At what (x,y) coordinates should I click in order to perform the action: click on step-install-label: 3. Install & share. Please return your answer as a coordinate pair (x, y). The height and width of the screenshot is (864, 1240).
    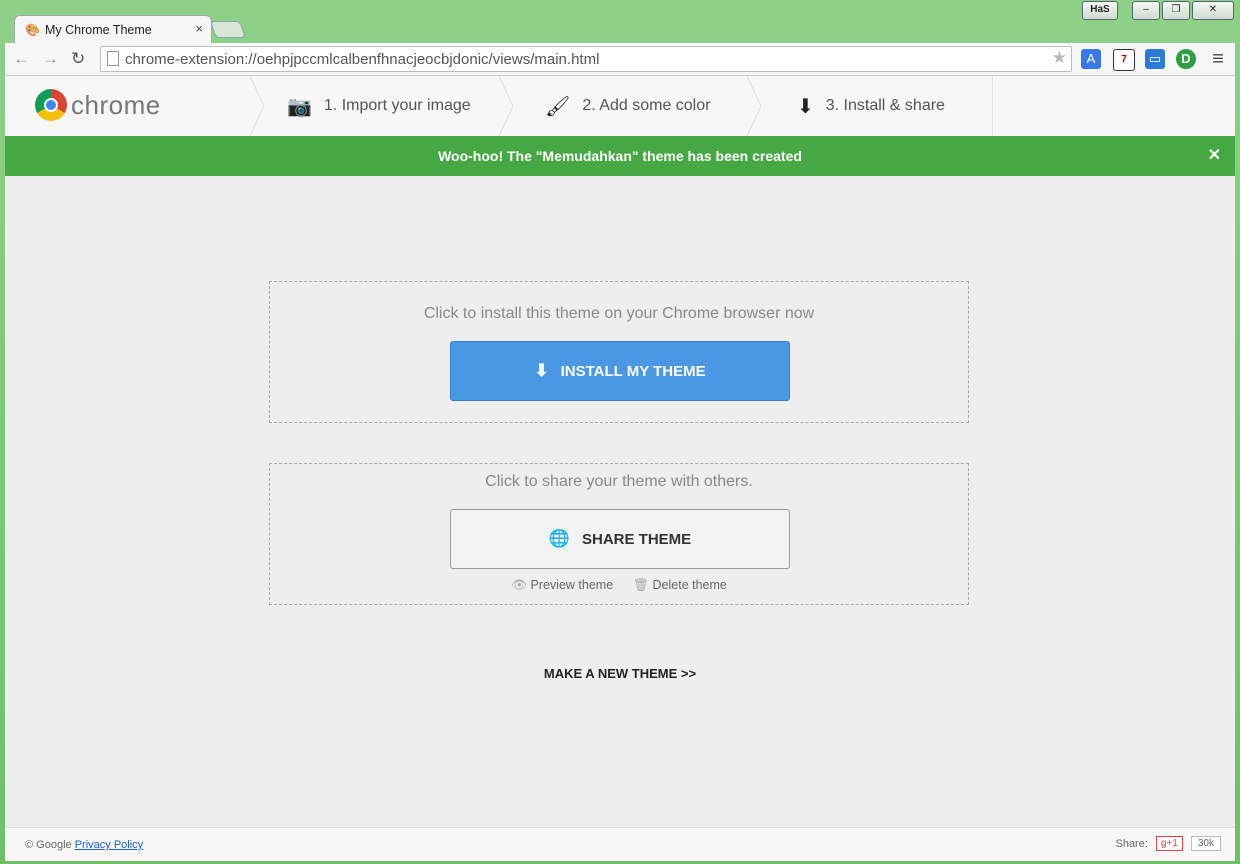
    Looking at the image, I should click on (885, 105).